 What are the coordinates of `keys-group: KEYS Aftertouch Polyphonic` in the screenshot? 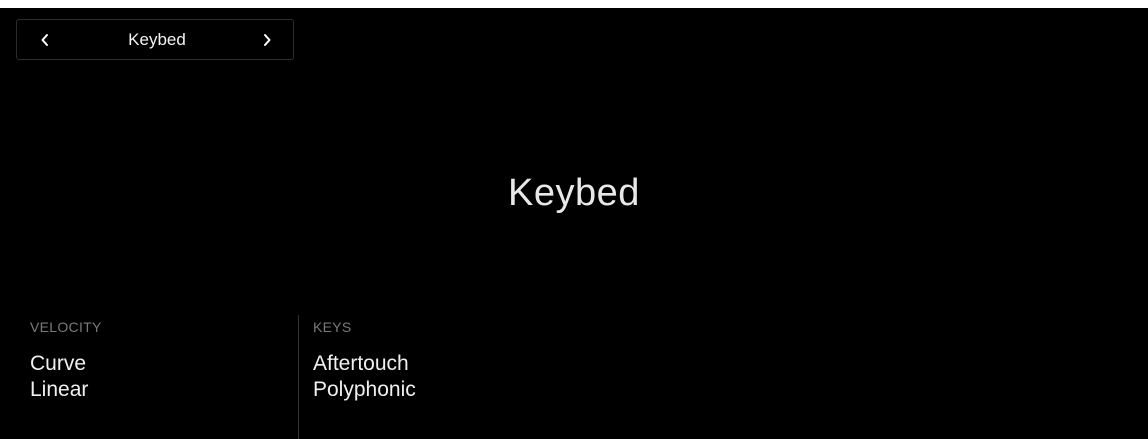 It's located at (364, 360).